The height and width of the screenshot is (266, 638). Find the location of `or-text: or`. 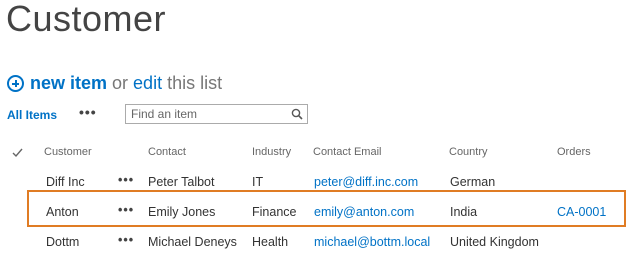

or-text: or is located at coordinates (120, 82).